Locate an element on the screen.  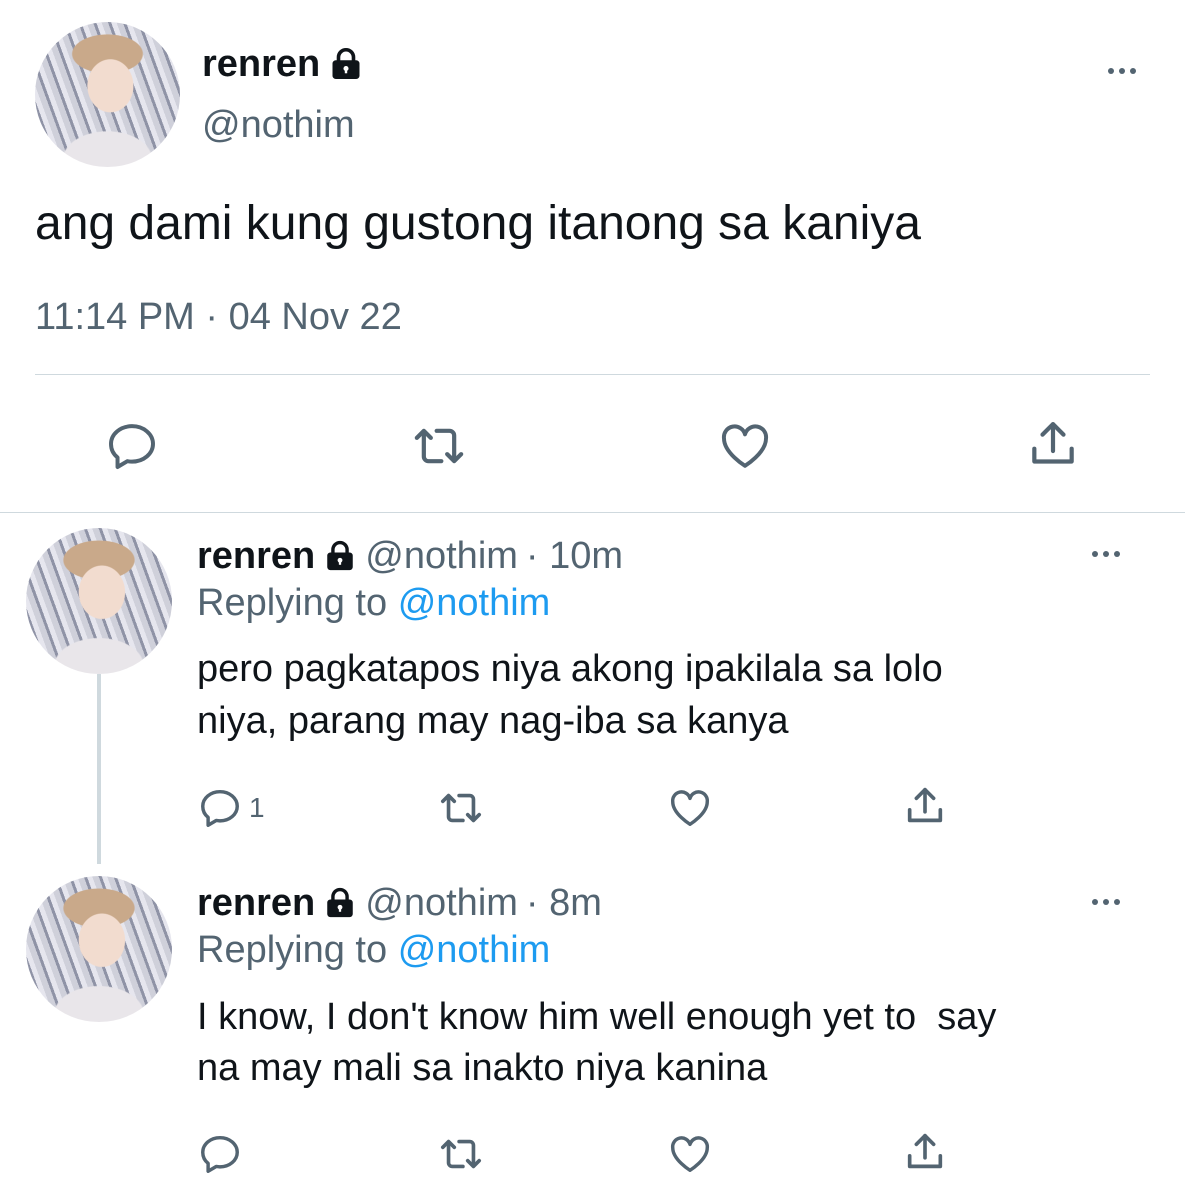
reply-text-line: na may mali sa inakto niya kanina is located at coordinates (482, 1068).